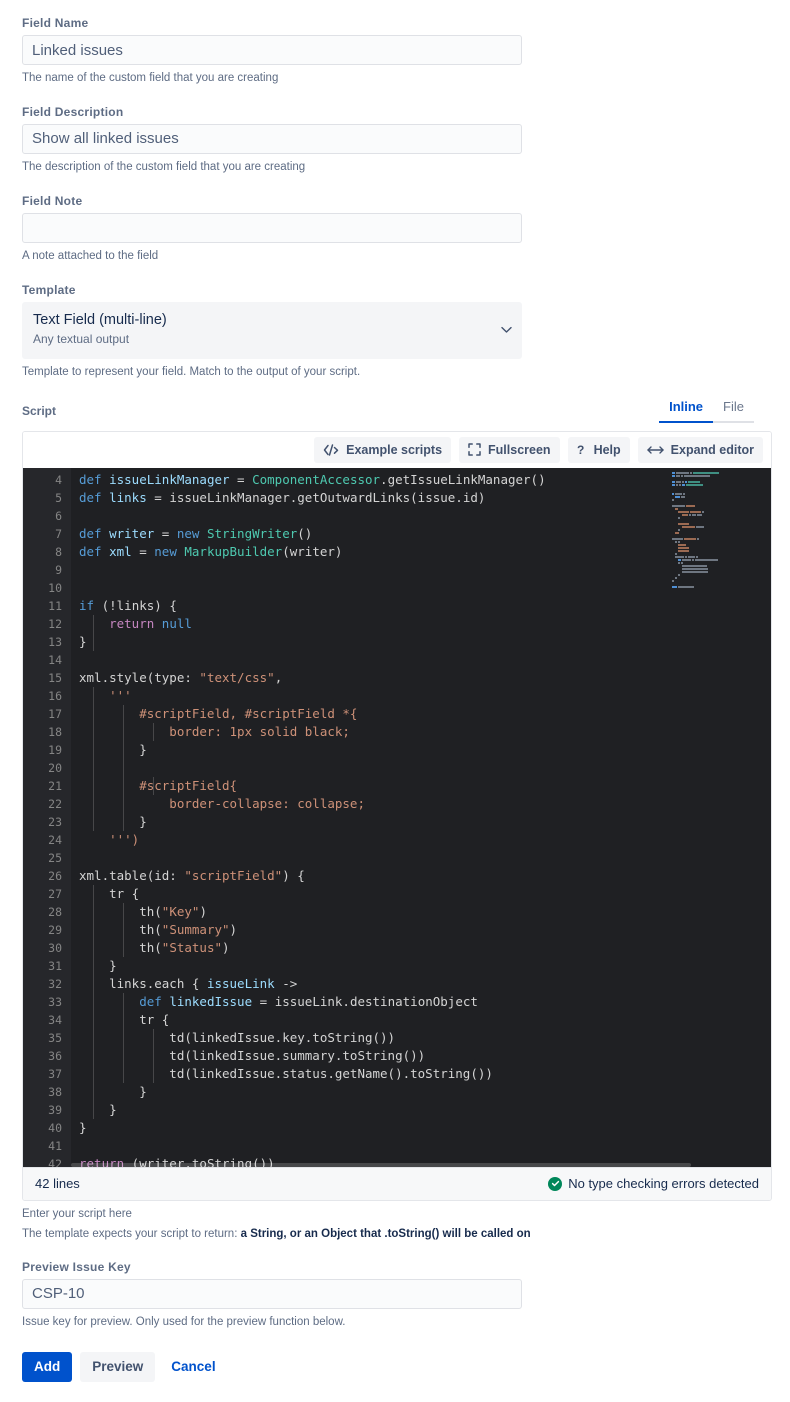 The height and width of the screenshot is (1402, 790). Describe the element at coordinates (49, 289) in the screenshot. I see `template-label: Template` at that location.